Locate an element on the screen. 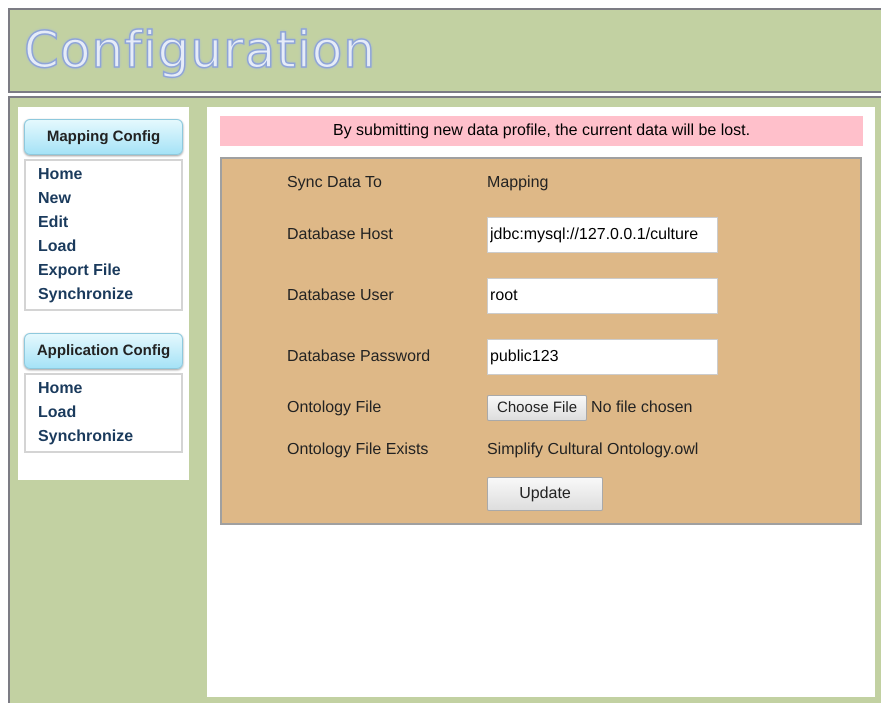 This screenshot has height=703, width=881. warning-banner: By submitting new data profile, the current data will be lost. is located at coordinates (541, 131).